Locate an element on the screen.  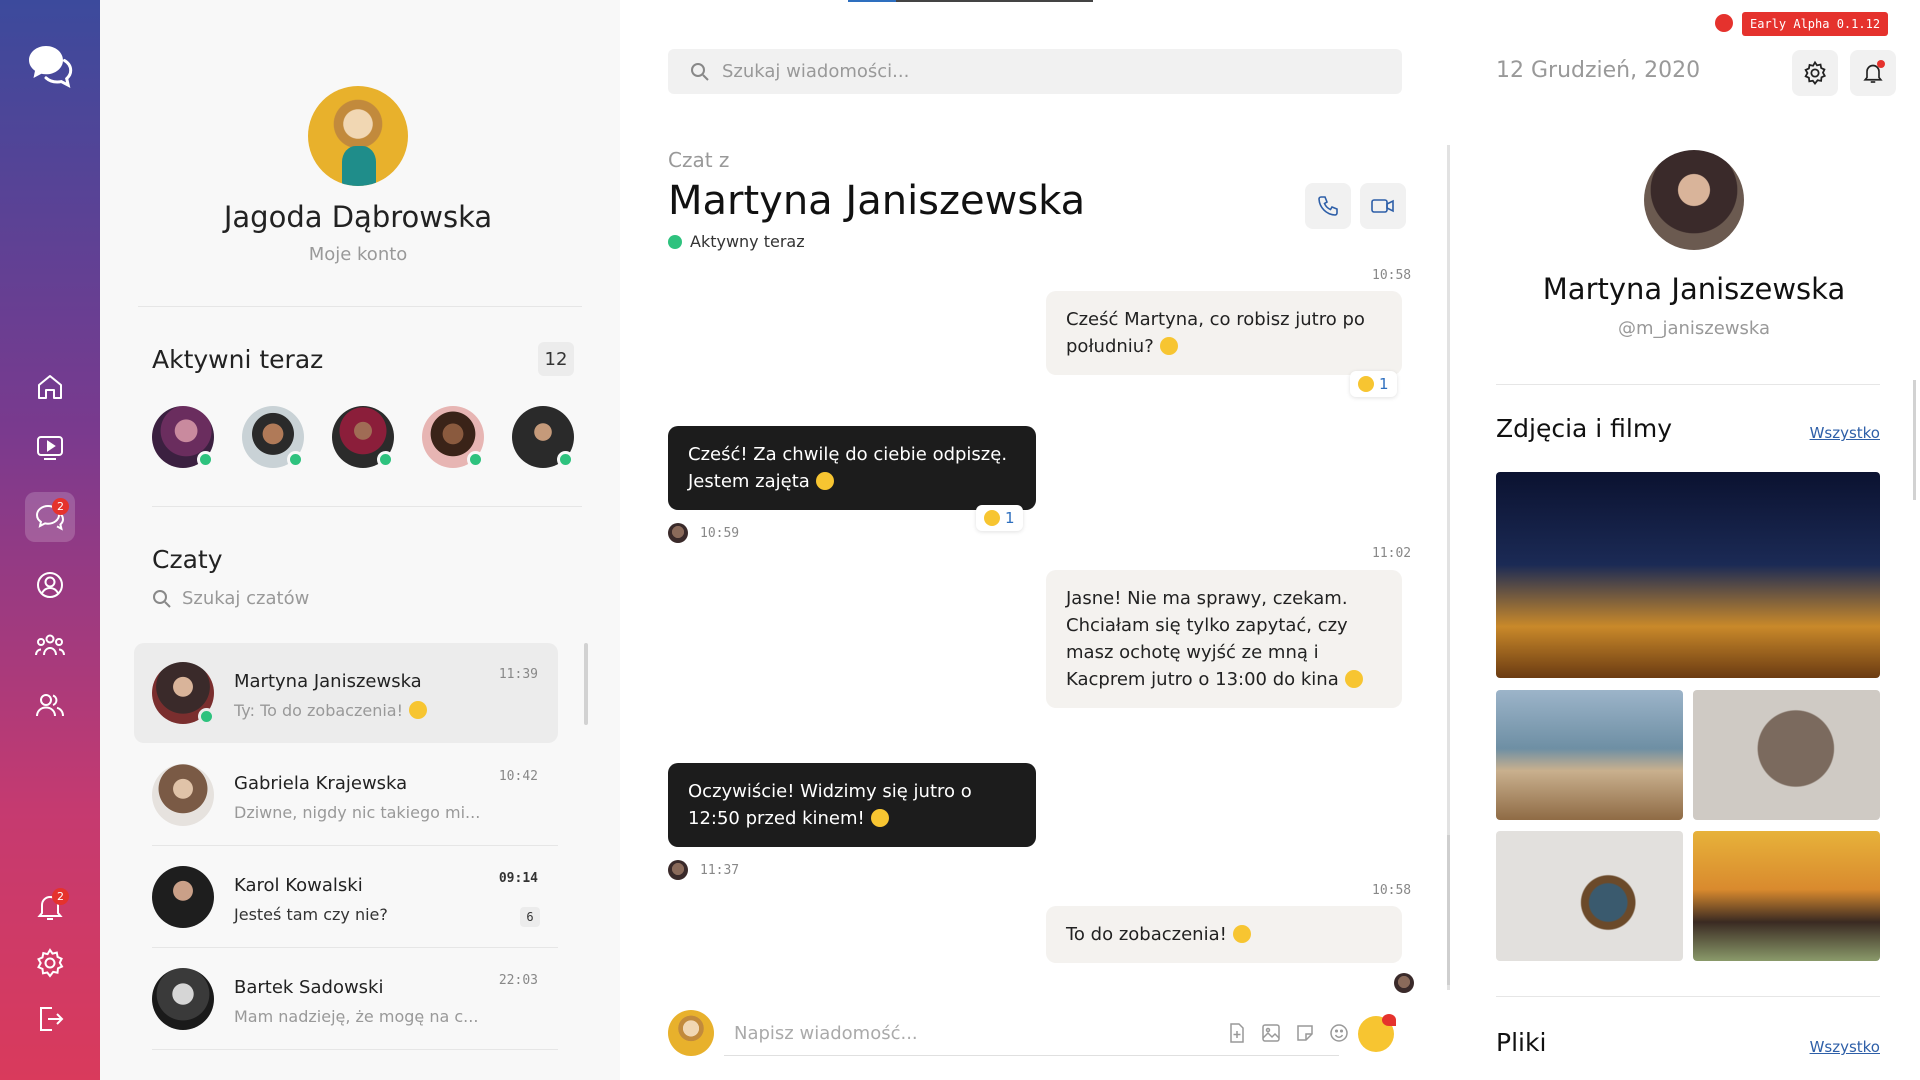
active-now-heading: Aktywni teraz is located at coordinates (238, 359).